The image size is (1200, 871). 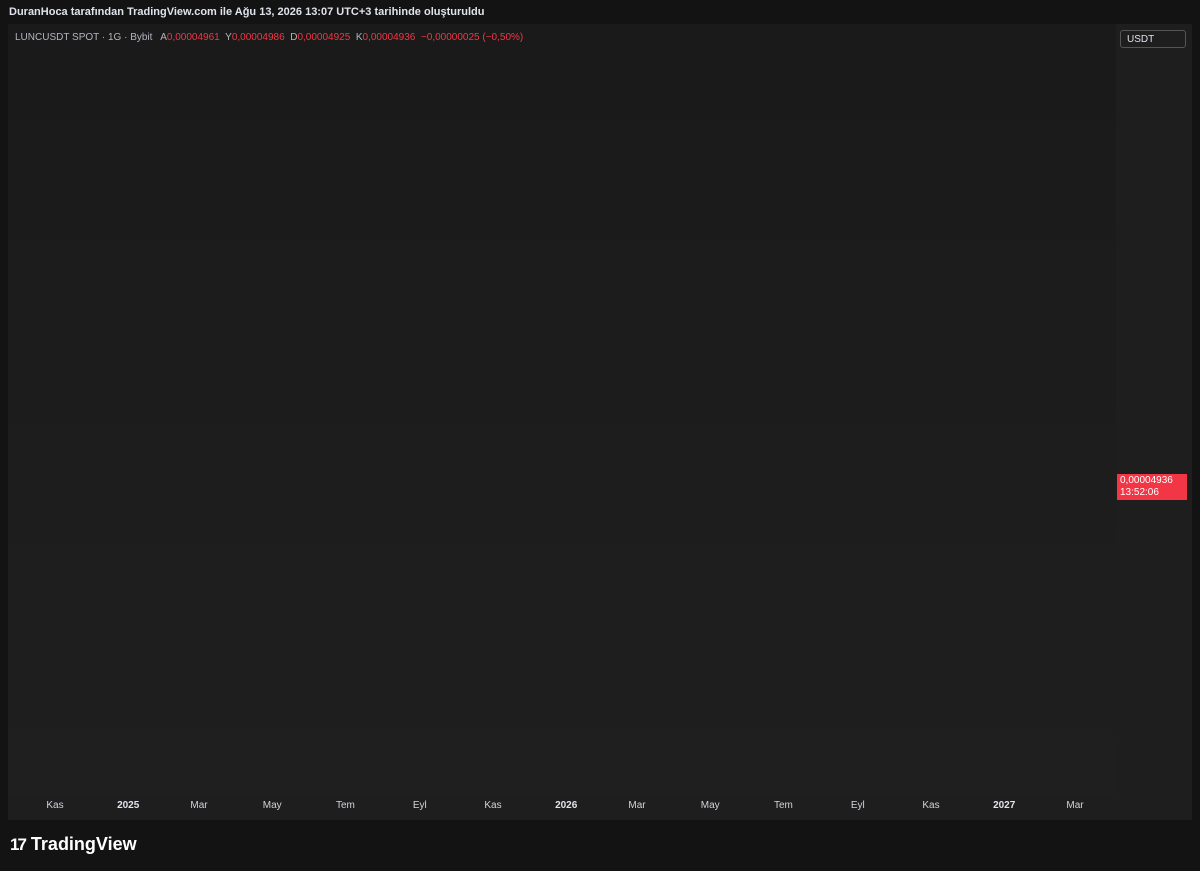 I want to click on open-label: A, so click(x=163, y=37).